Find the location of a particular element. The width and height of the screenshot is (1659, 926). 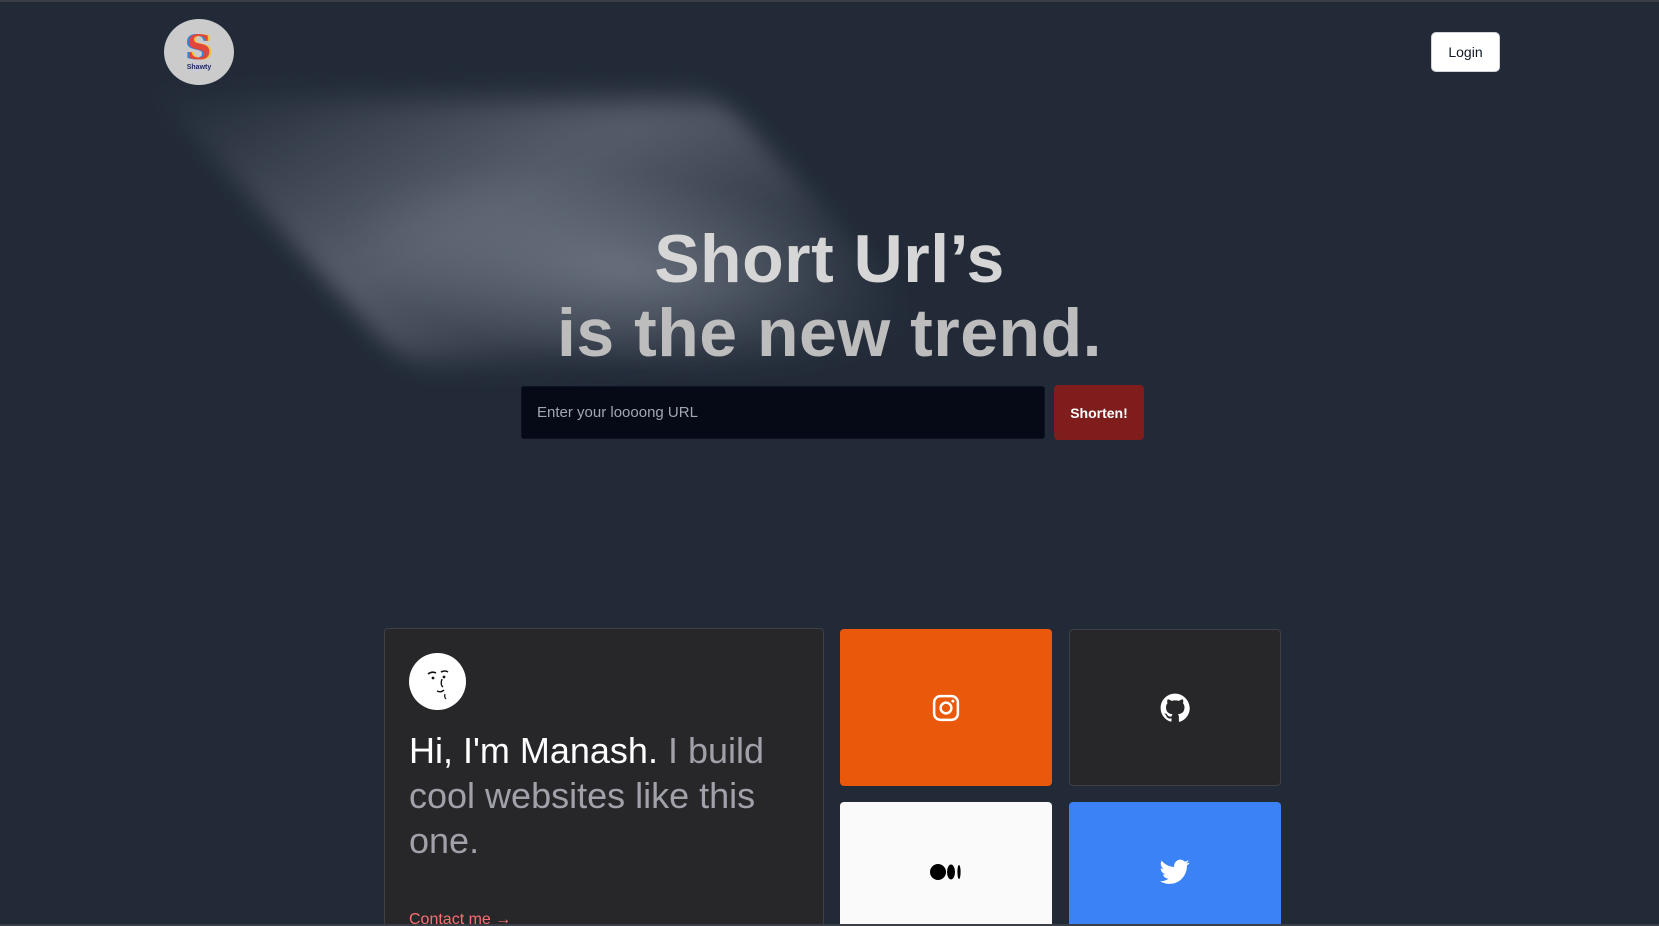

avatar is located at coordinates (437, 681).